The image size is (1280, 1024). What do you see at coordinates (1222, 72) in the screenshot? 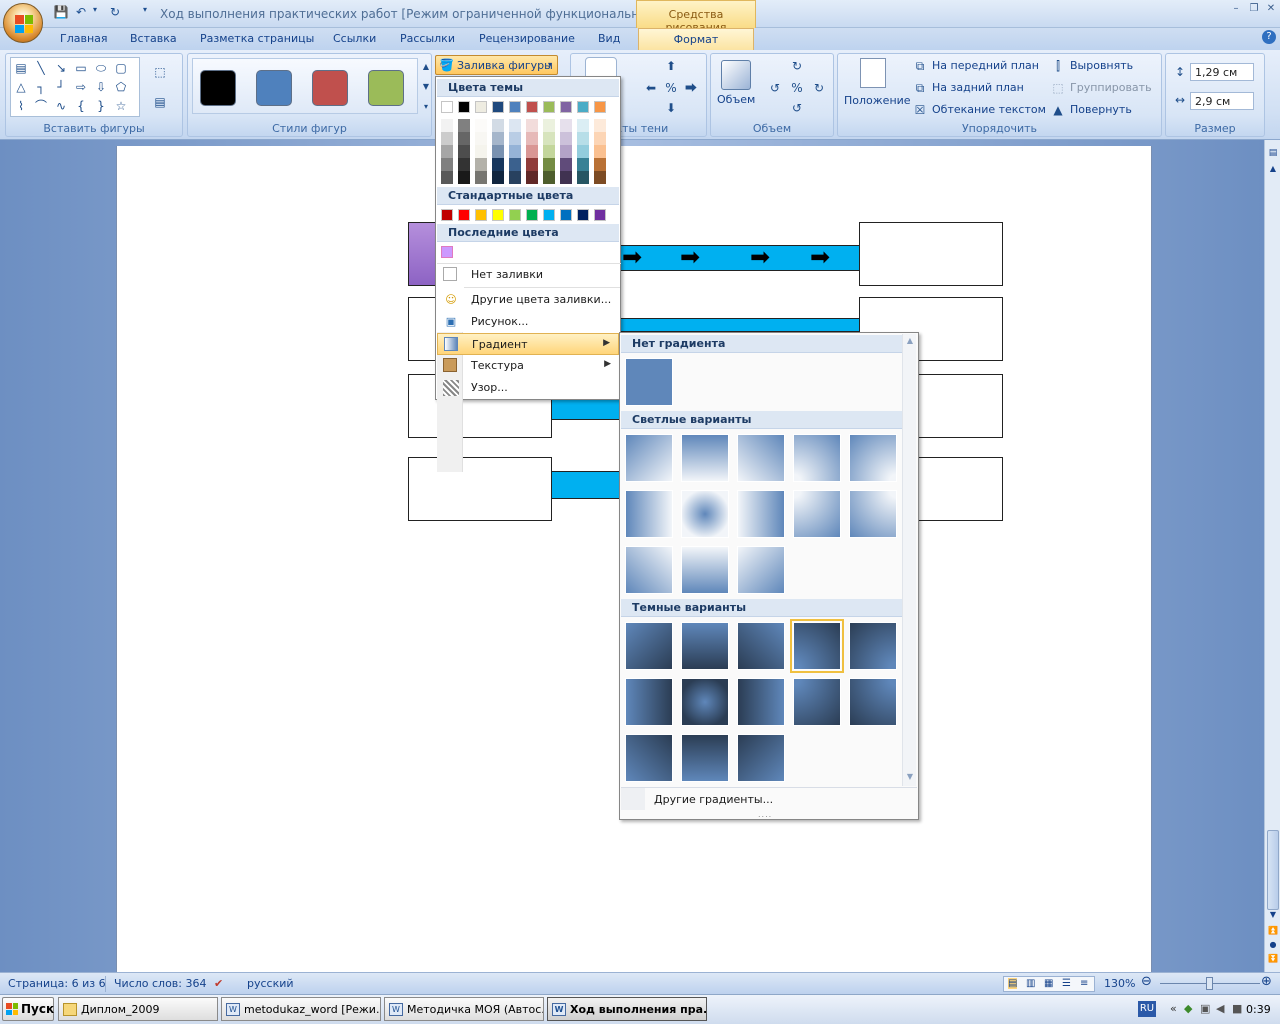
I see `height-input: 1,29 см` at bounding box center [1222, 72].